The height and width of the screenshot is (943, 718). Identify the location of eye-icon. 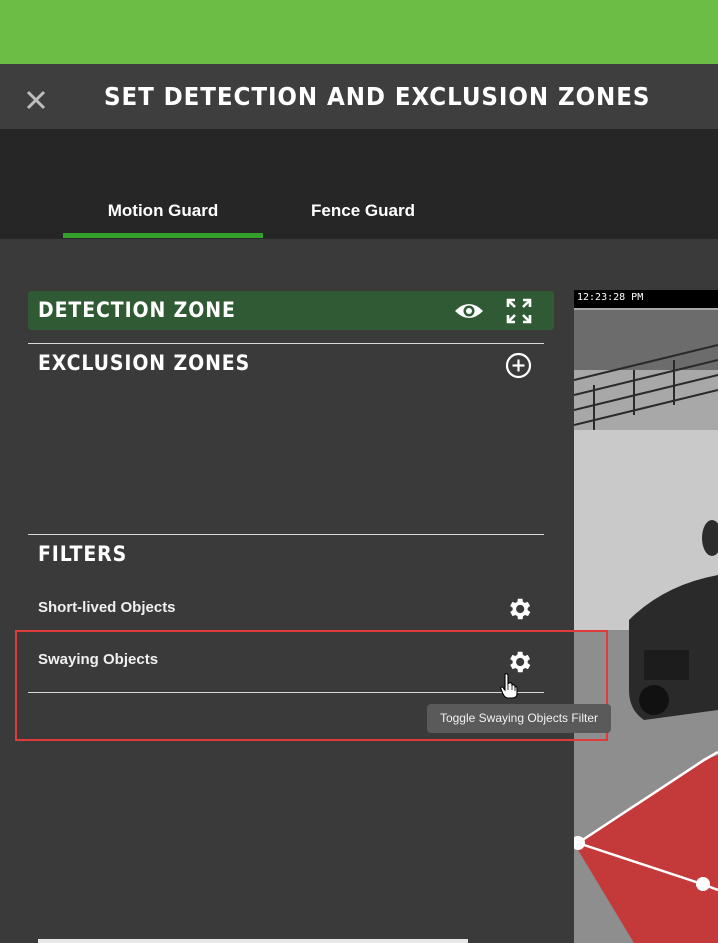
(469, 311).